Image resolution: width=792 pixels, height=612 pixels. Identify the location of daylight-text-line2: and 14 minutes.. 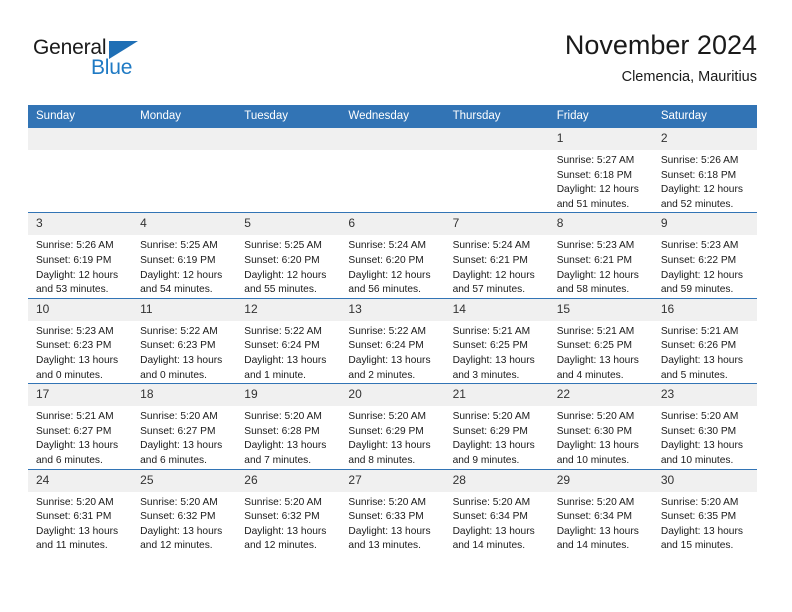
(593, 546).